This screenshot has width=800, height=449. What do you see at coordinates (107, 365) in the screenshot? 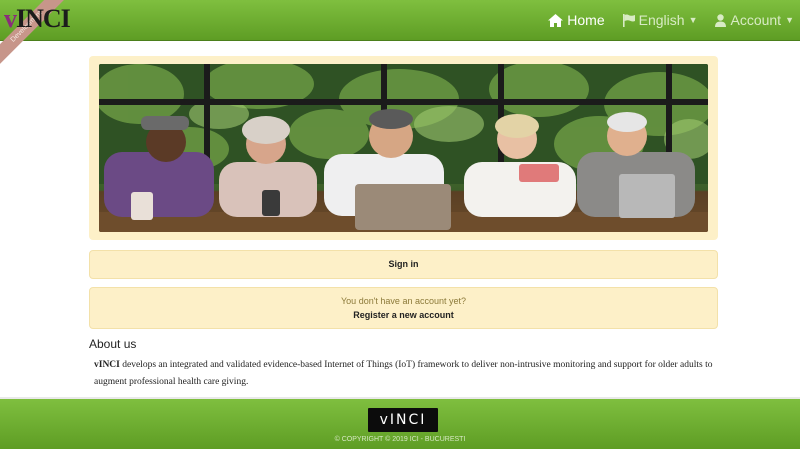
I see `about-brand: vINCI` at bounding box center [107, 365].